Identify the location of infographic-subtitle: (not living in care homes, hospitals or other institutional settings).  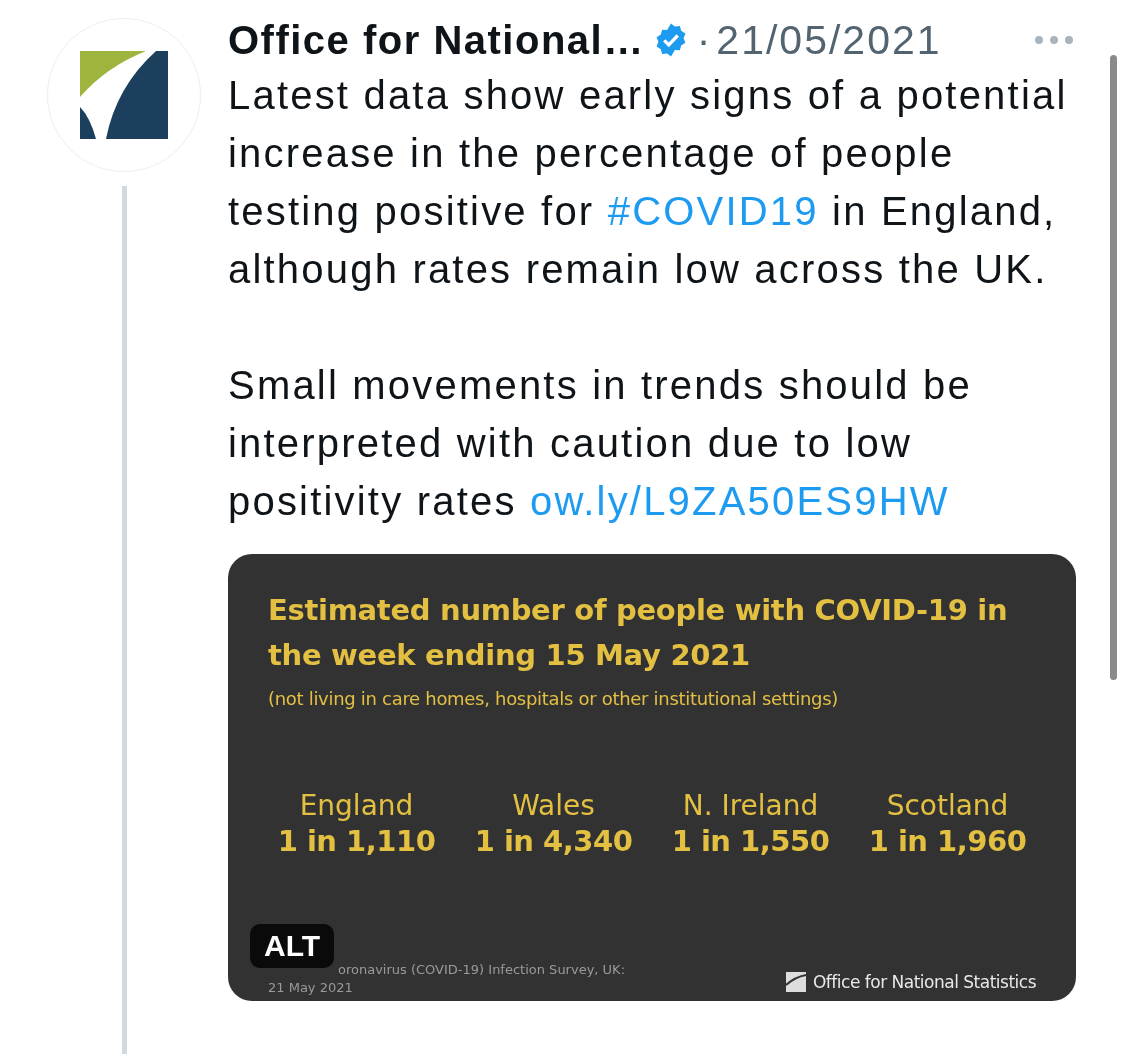
(553, 698).